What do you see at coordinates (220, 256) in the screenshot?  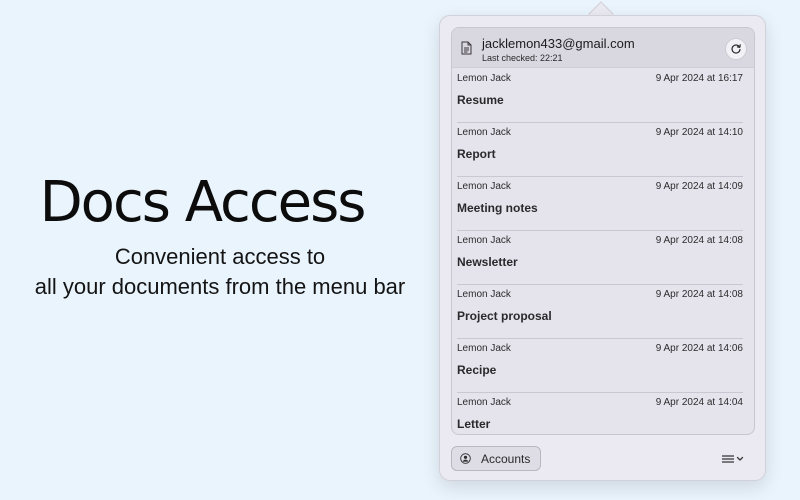 I see `hero-subtitle-line-1: Convenient access to` at bounding box center [220, 256].